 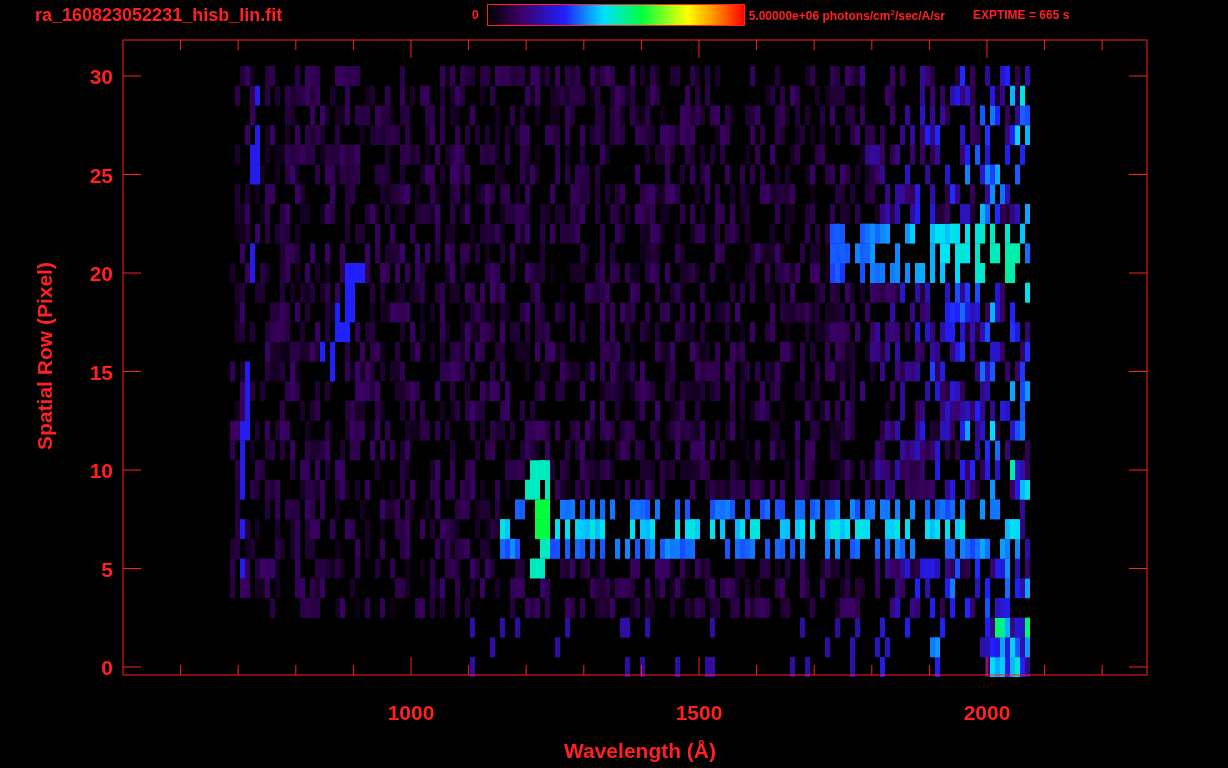 What do you see at coordinates (101, 372) in the screenshot?
I see `y-tick-label: 15` at bounding box center [101, 372].